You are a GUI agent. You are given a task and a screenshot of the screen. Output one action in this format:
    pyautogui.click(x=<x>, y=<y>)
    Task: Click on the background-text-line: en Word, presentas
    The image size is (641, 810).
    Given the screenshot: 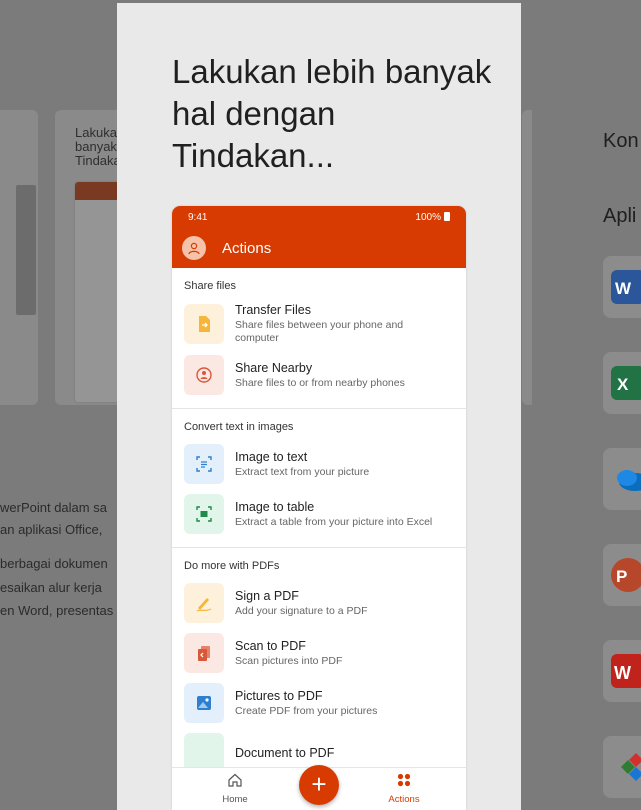 What is the action you would take?
    pyautogui.click(x=57, y=610)
    